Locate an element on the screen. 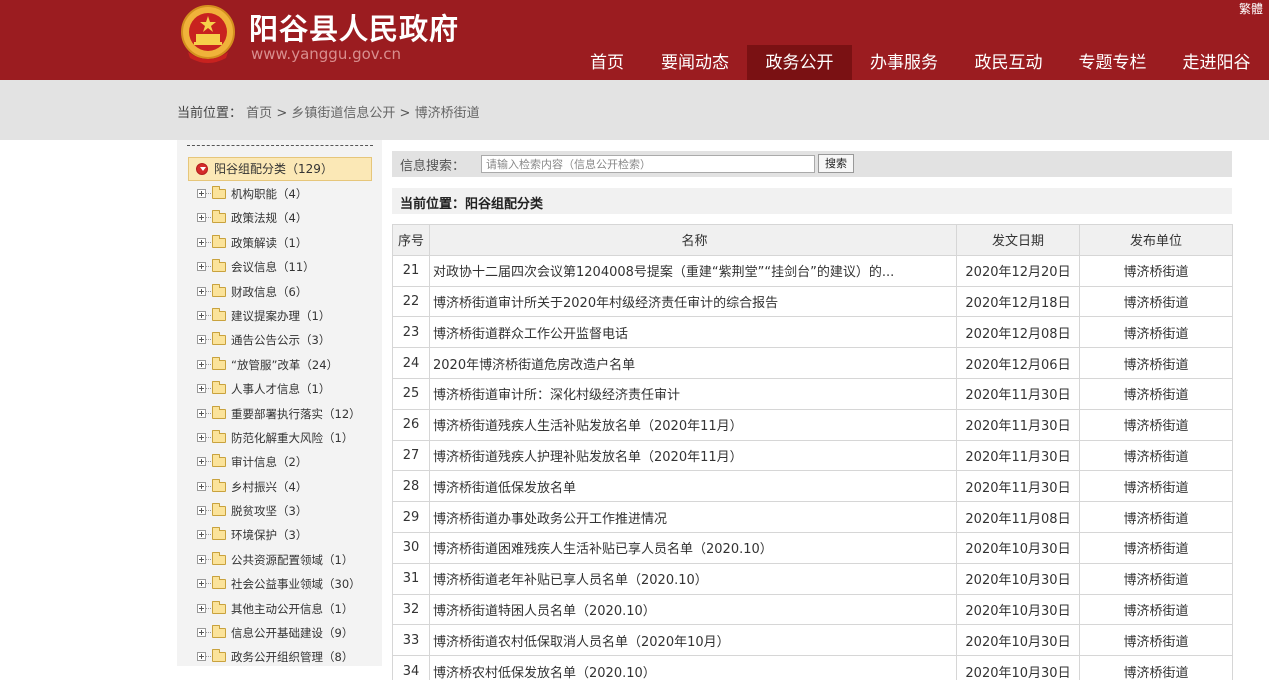 The image size is (1269, 680). tree-item: 脱贫攻坚（3） is located at coordinates (287, 511).